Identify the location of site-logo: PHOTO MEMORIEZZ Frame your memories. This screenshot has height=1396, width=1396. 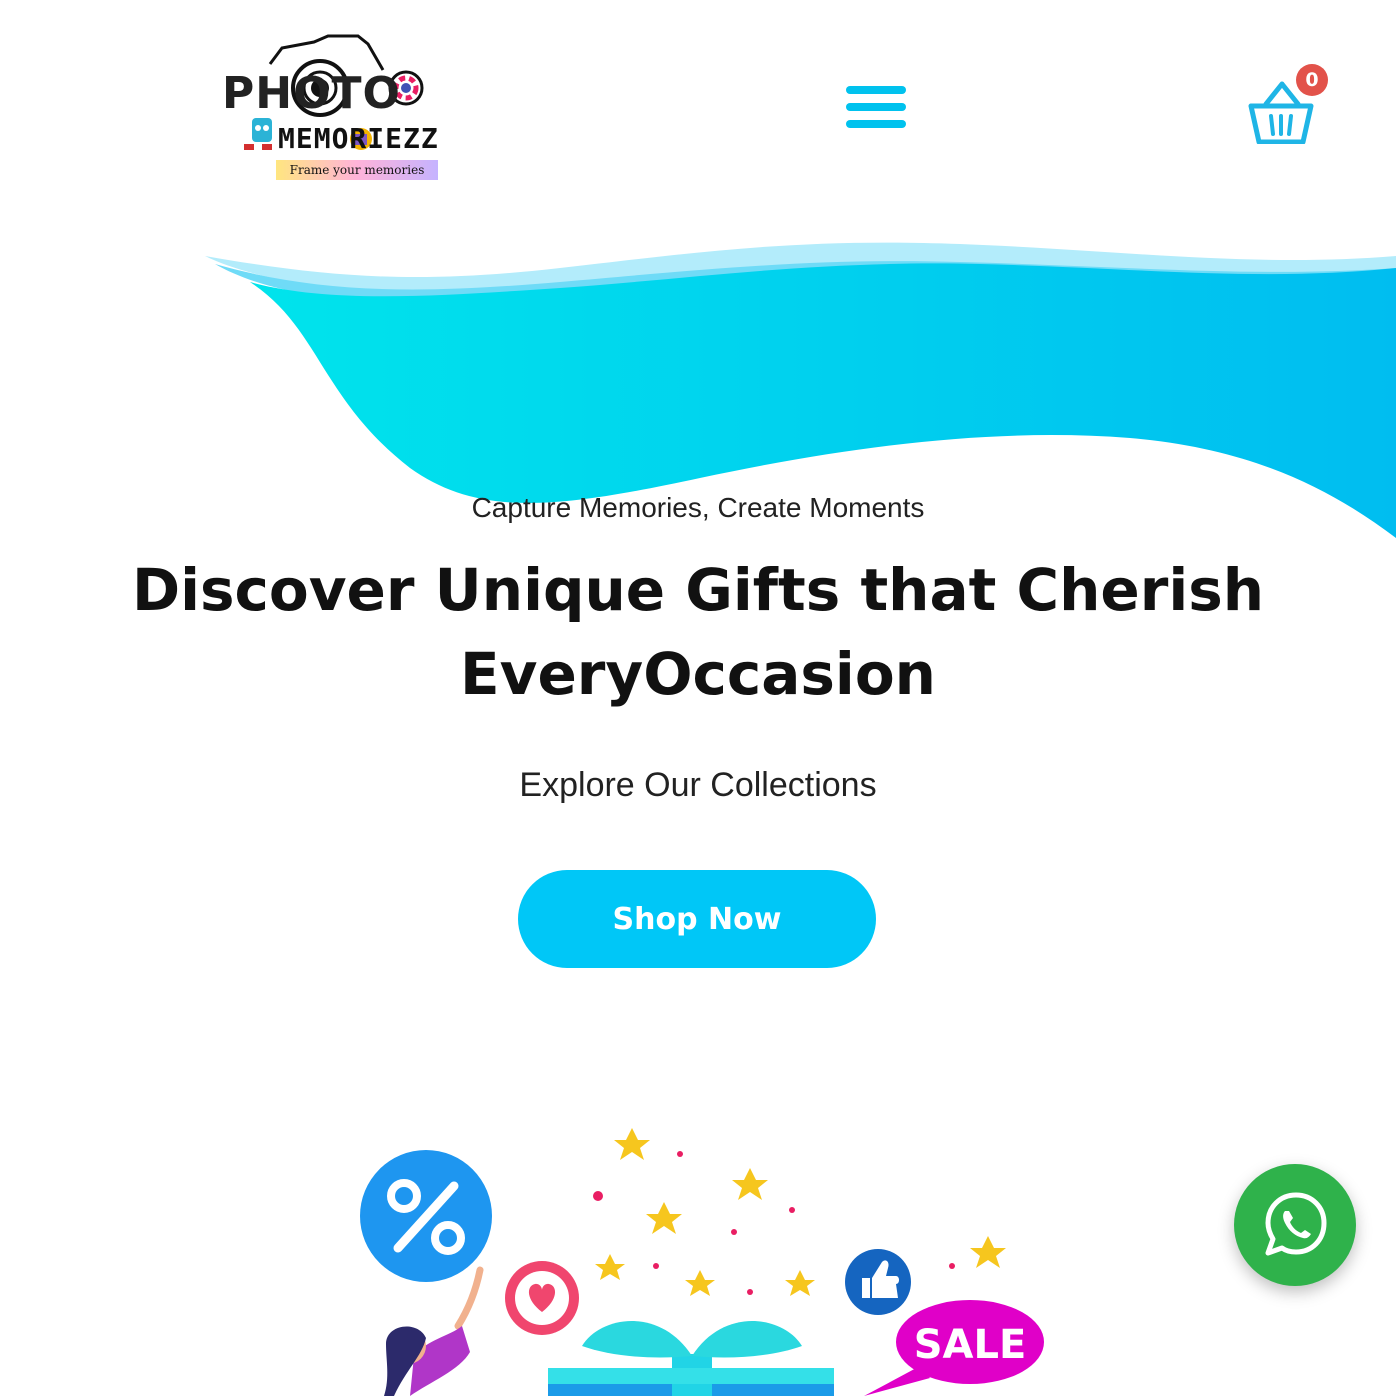
(338, 109).